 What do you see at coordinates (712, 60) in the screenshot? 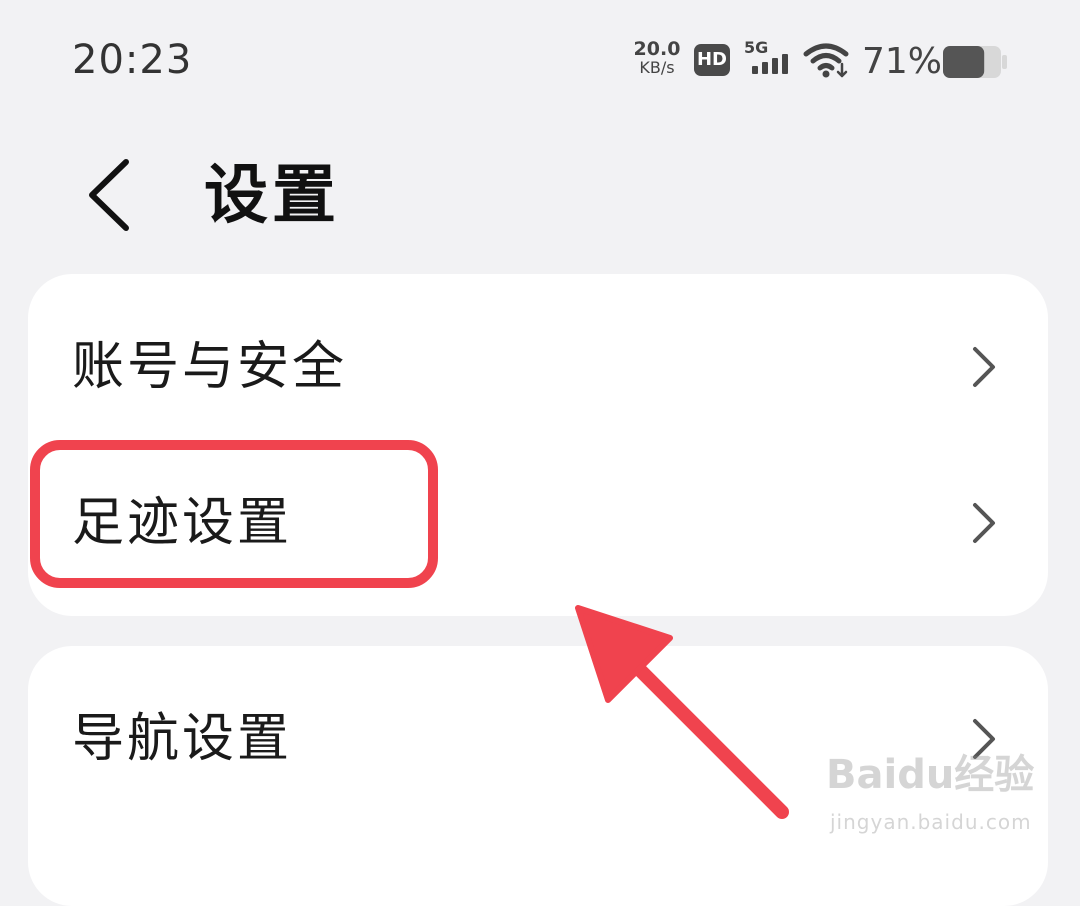
I see `hd-icon: HD` at bounding box center [712, 60].